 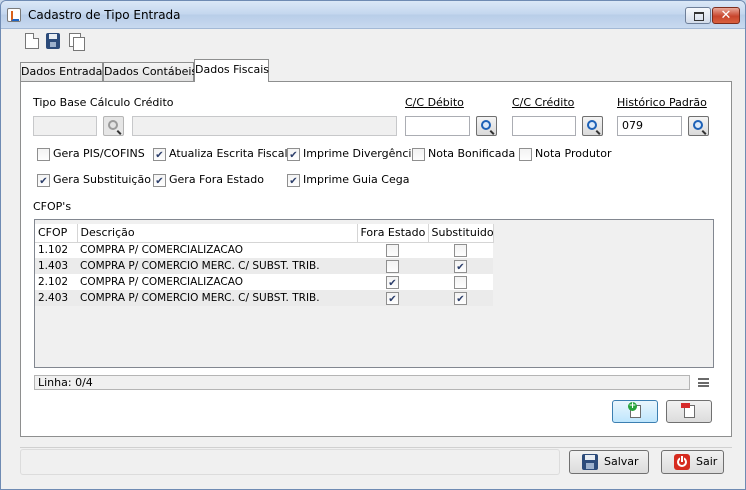 What do you see at coordinates (293, 154) in the screenshot?
I see `imprime-divergencia-checkbox` at bounding box center [293, 154].